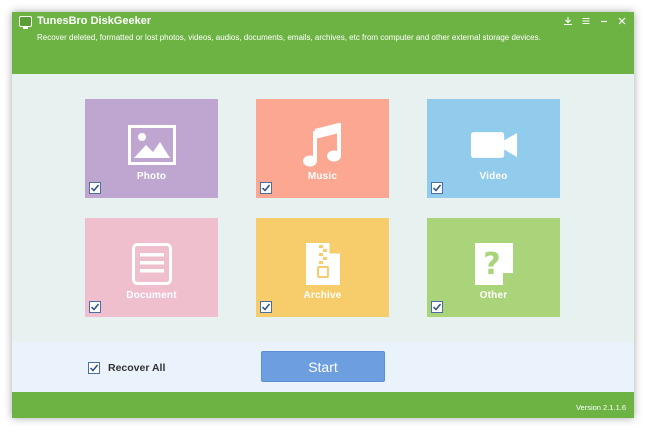 Image resolution: width=646 pixels, height=432 pixels. What do you see at coordinates (568, 21) in the screenshot?
I see `download-icon` at bounding box center [568, 21].